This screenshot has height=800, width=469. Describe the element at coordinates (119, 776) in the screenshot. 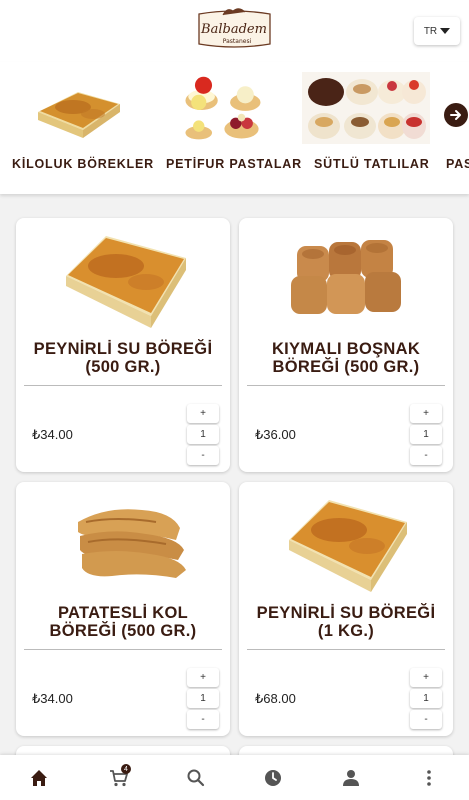

I see `nav-cart: 4` at that location.